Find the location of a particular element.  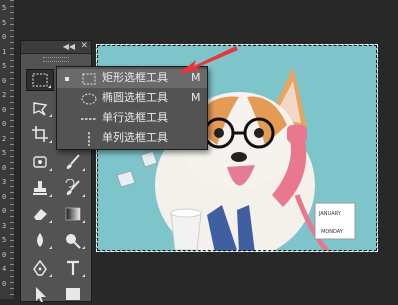

eraser-tool-icon is located at coordinates (40, 214).